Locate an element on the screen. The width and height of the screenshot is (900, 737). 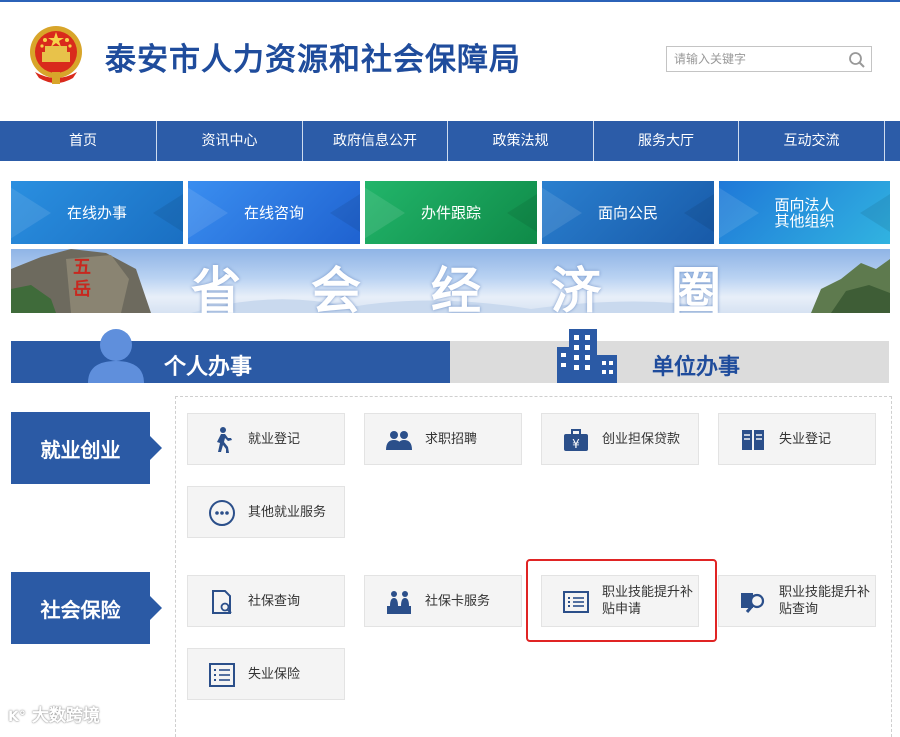
category-employment: 就业创业 is located at coordinates (86, 448).